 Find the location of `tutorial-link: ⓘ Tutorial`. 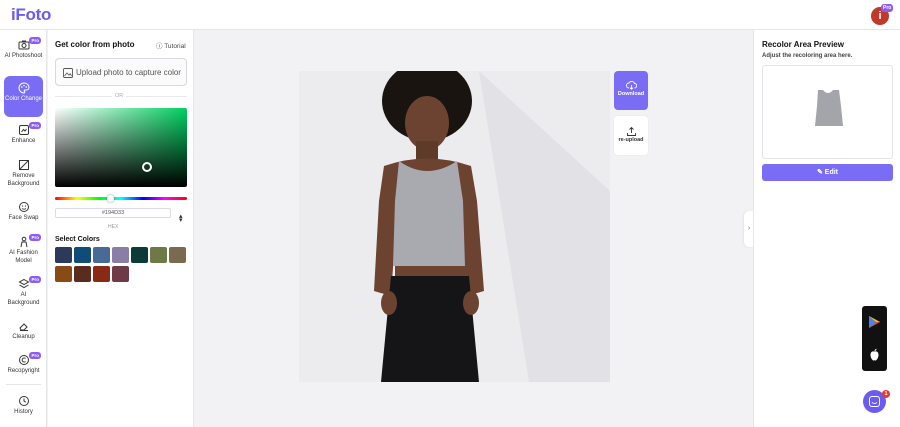

tutorial-link: ⓘ Tutorial is located at coordinates (171, 45).